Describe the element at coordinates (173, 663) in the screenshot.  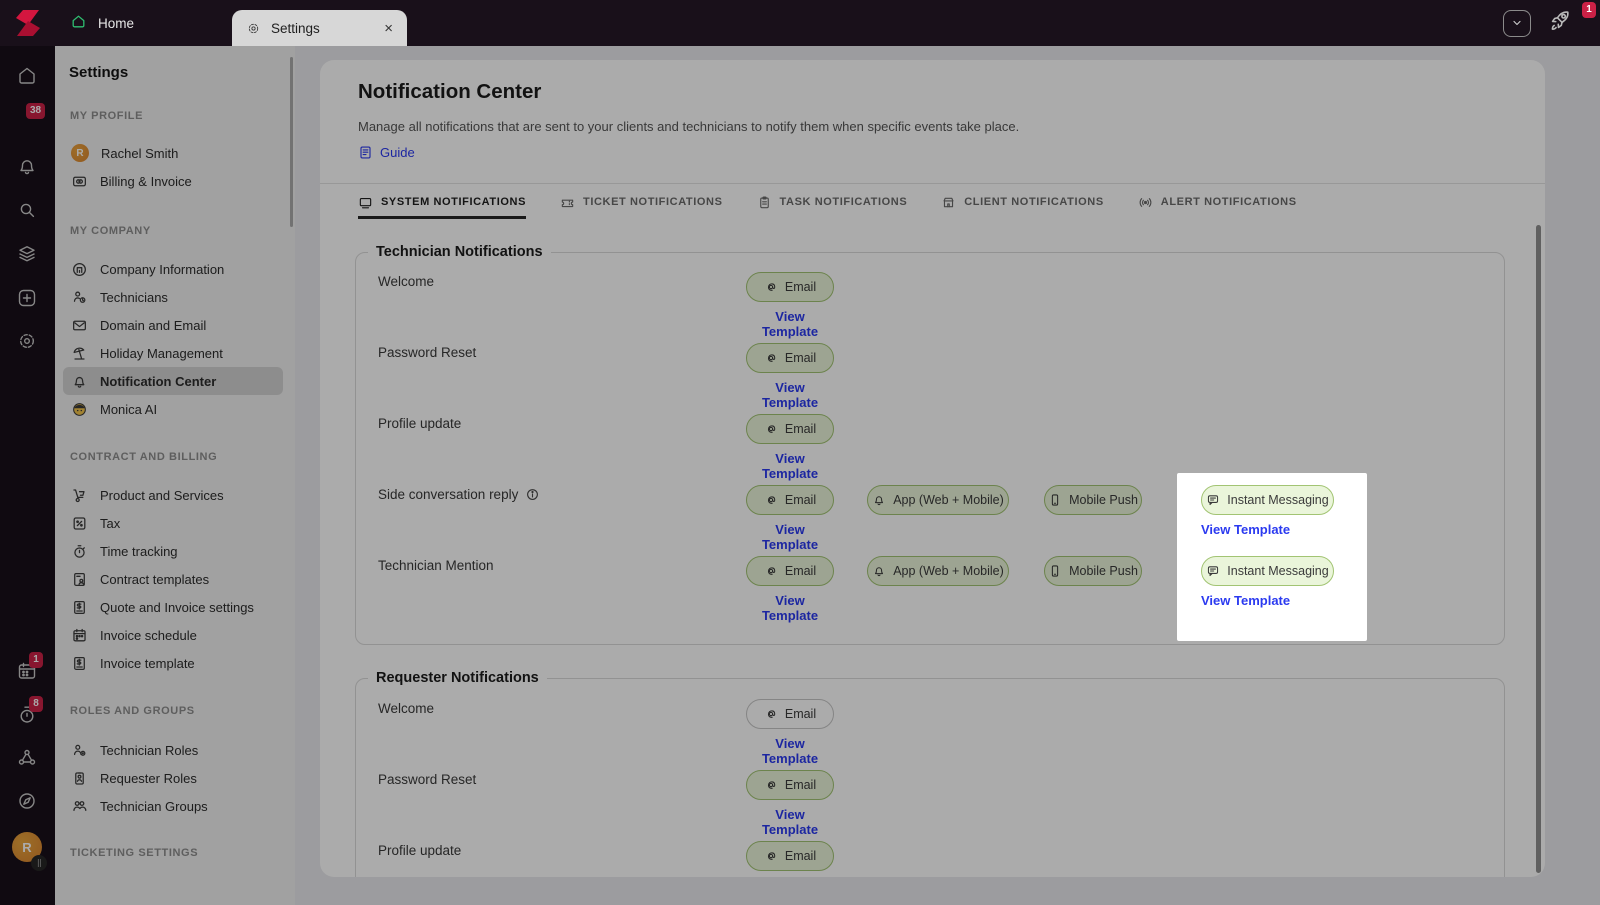
I see `sidebar-item-invoice-template: Invoice template` at that location.